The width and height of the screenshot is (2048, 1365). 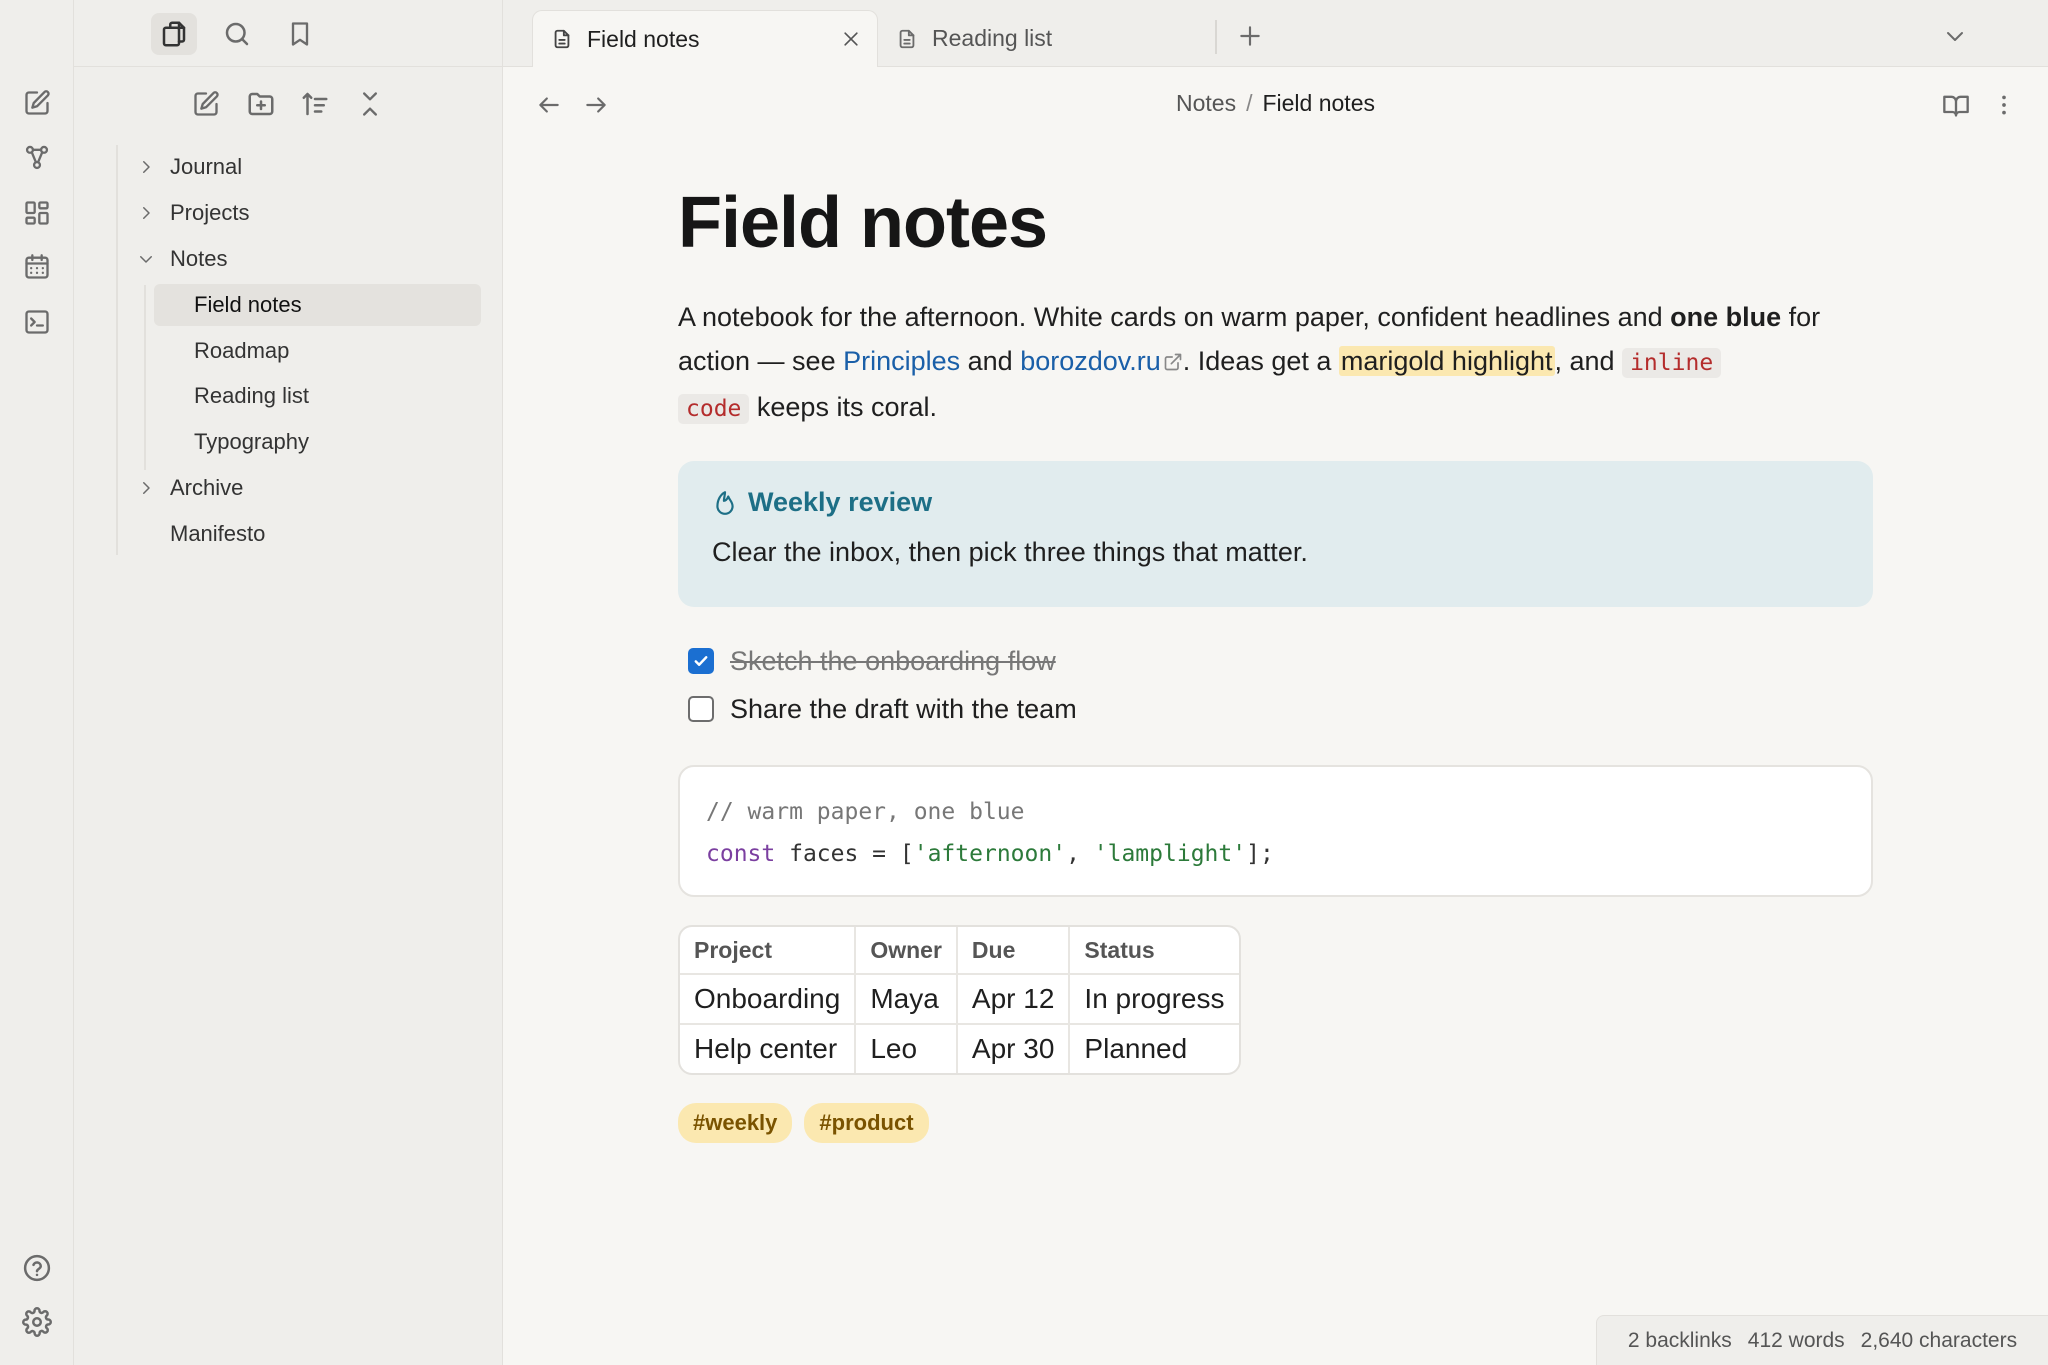 What do you see at coordinates (903, 708) in the screenshot?
I see `task-text: Share the draft with the team` at bounding box center [903, 708].